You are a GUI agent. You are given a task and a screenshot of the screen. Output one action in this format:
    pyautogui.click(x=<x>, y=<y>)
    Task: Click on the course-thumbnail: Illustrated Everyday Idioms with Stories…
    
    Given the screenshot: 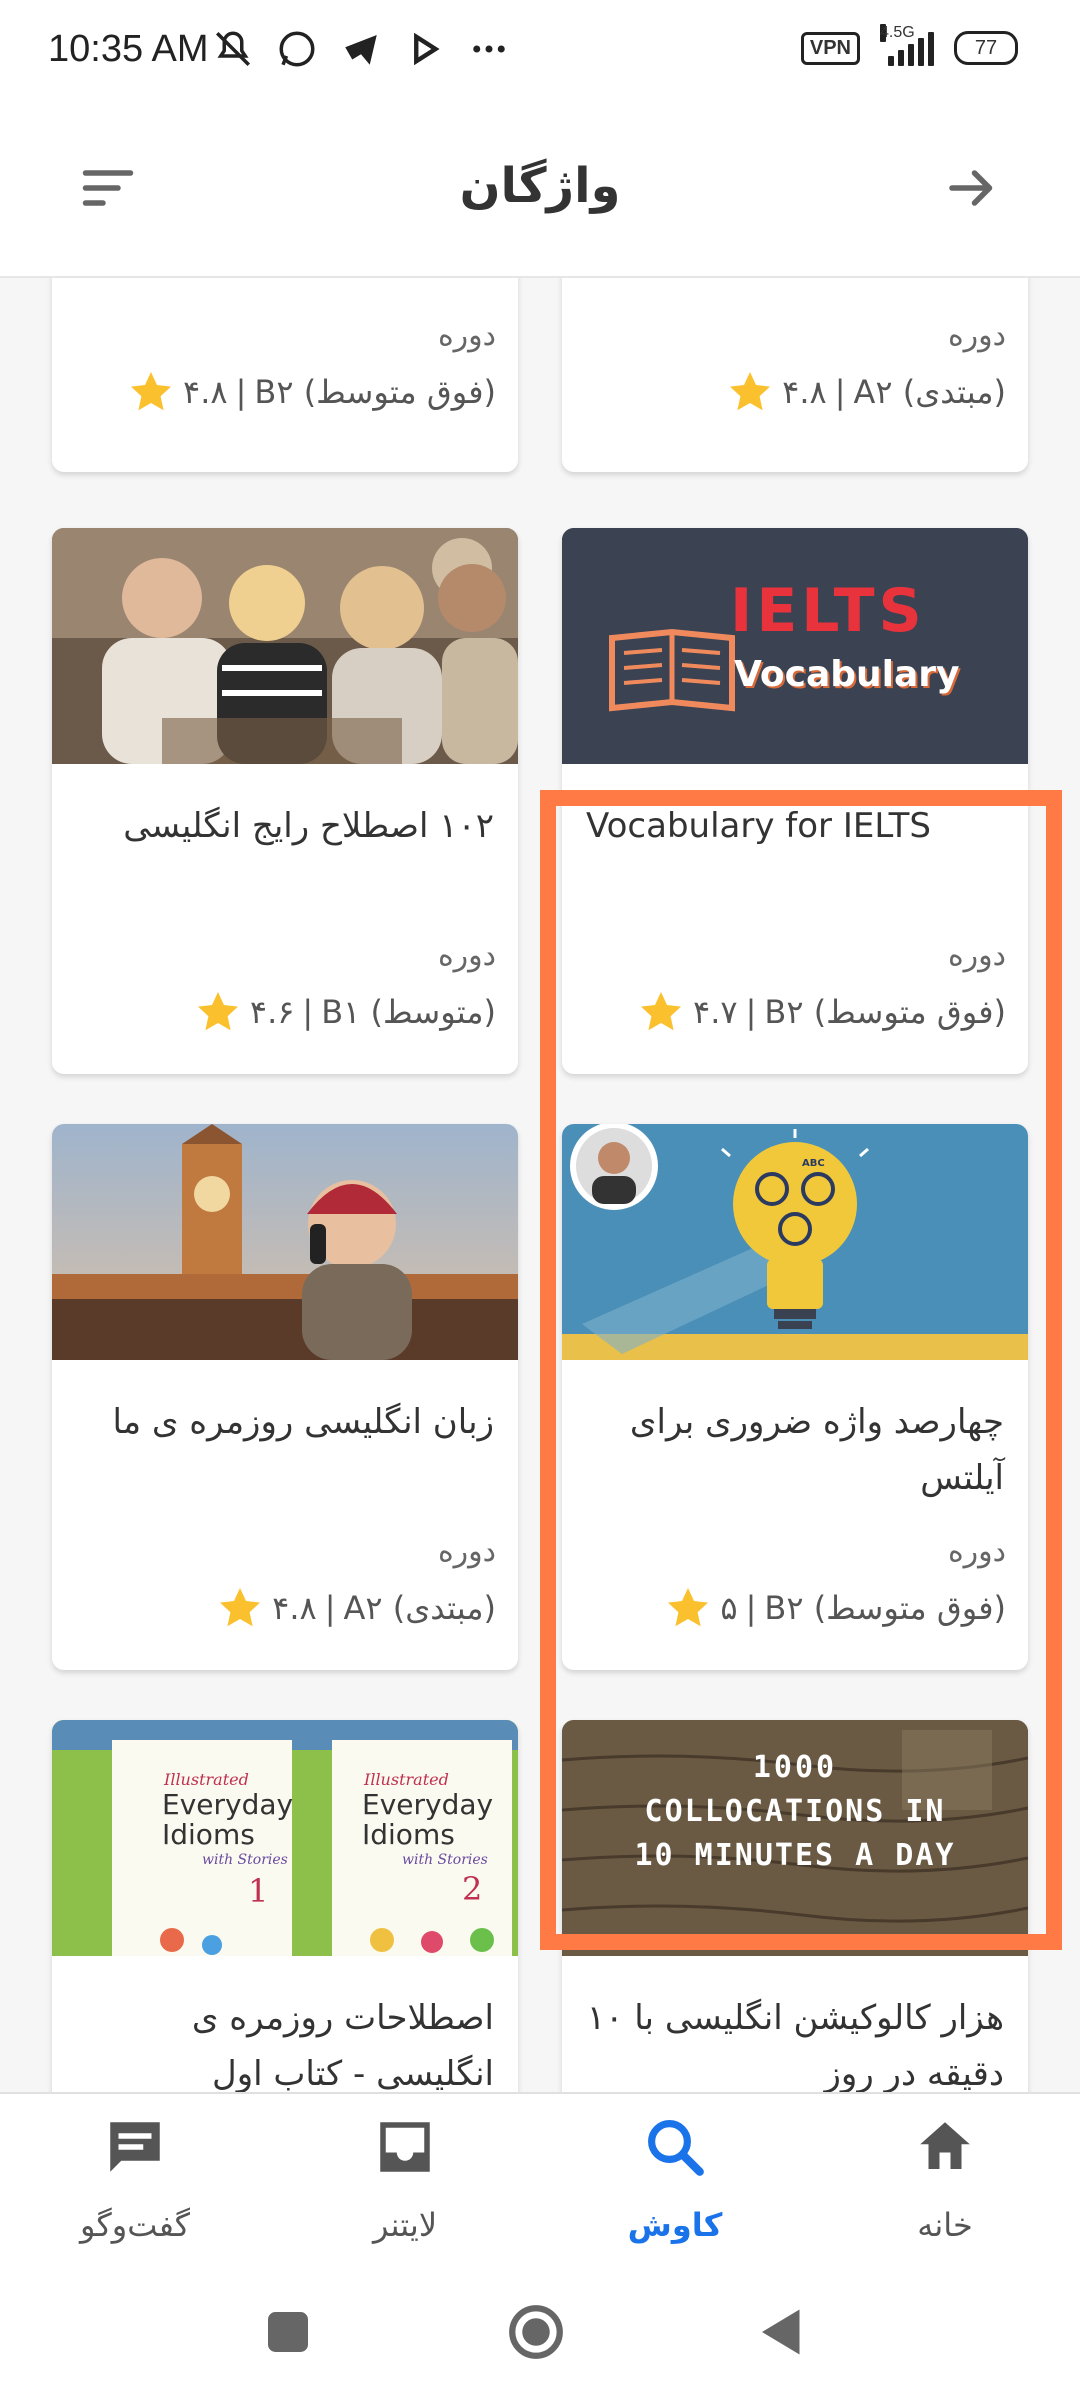 What is the action you would take?
    pyautogui.click(x=285, y=1838)
    